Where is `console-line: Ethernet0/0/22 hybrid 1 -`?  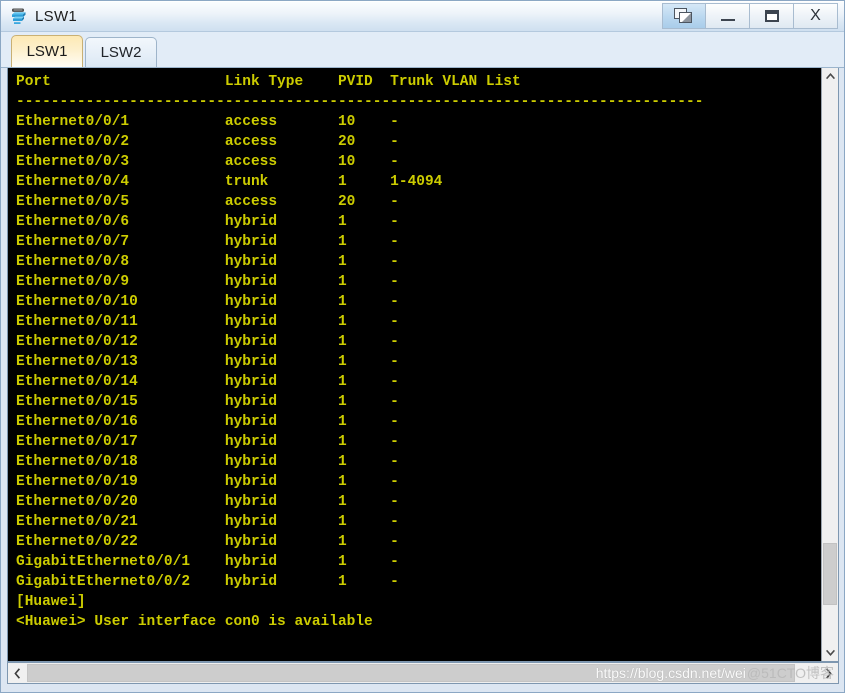
console-line: Ethernet0/0/22 hybrid 1 - is located at coordinates (207, 542).